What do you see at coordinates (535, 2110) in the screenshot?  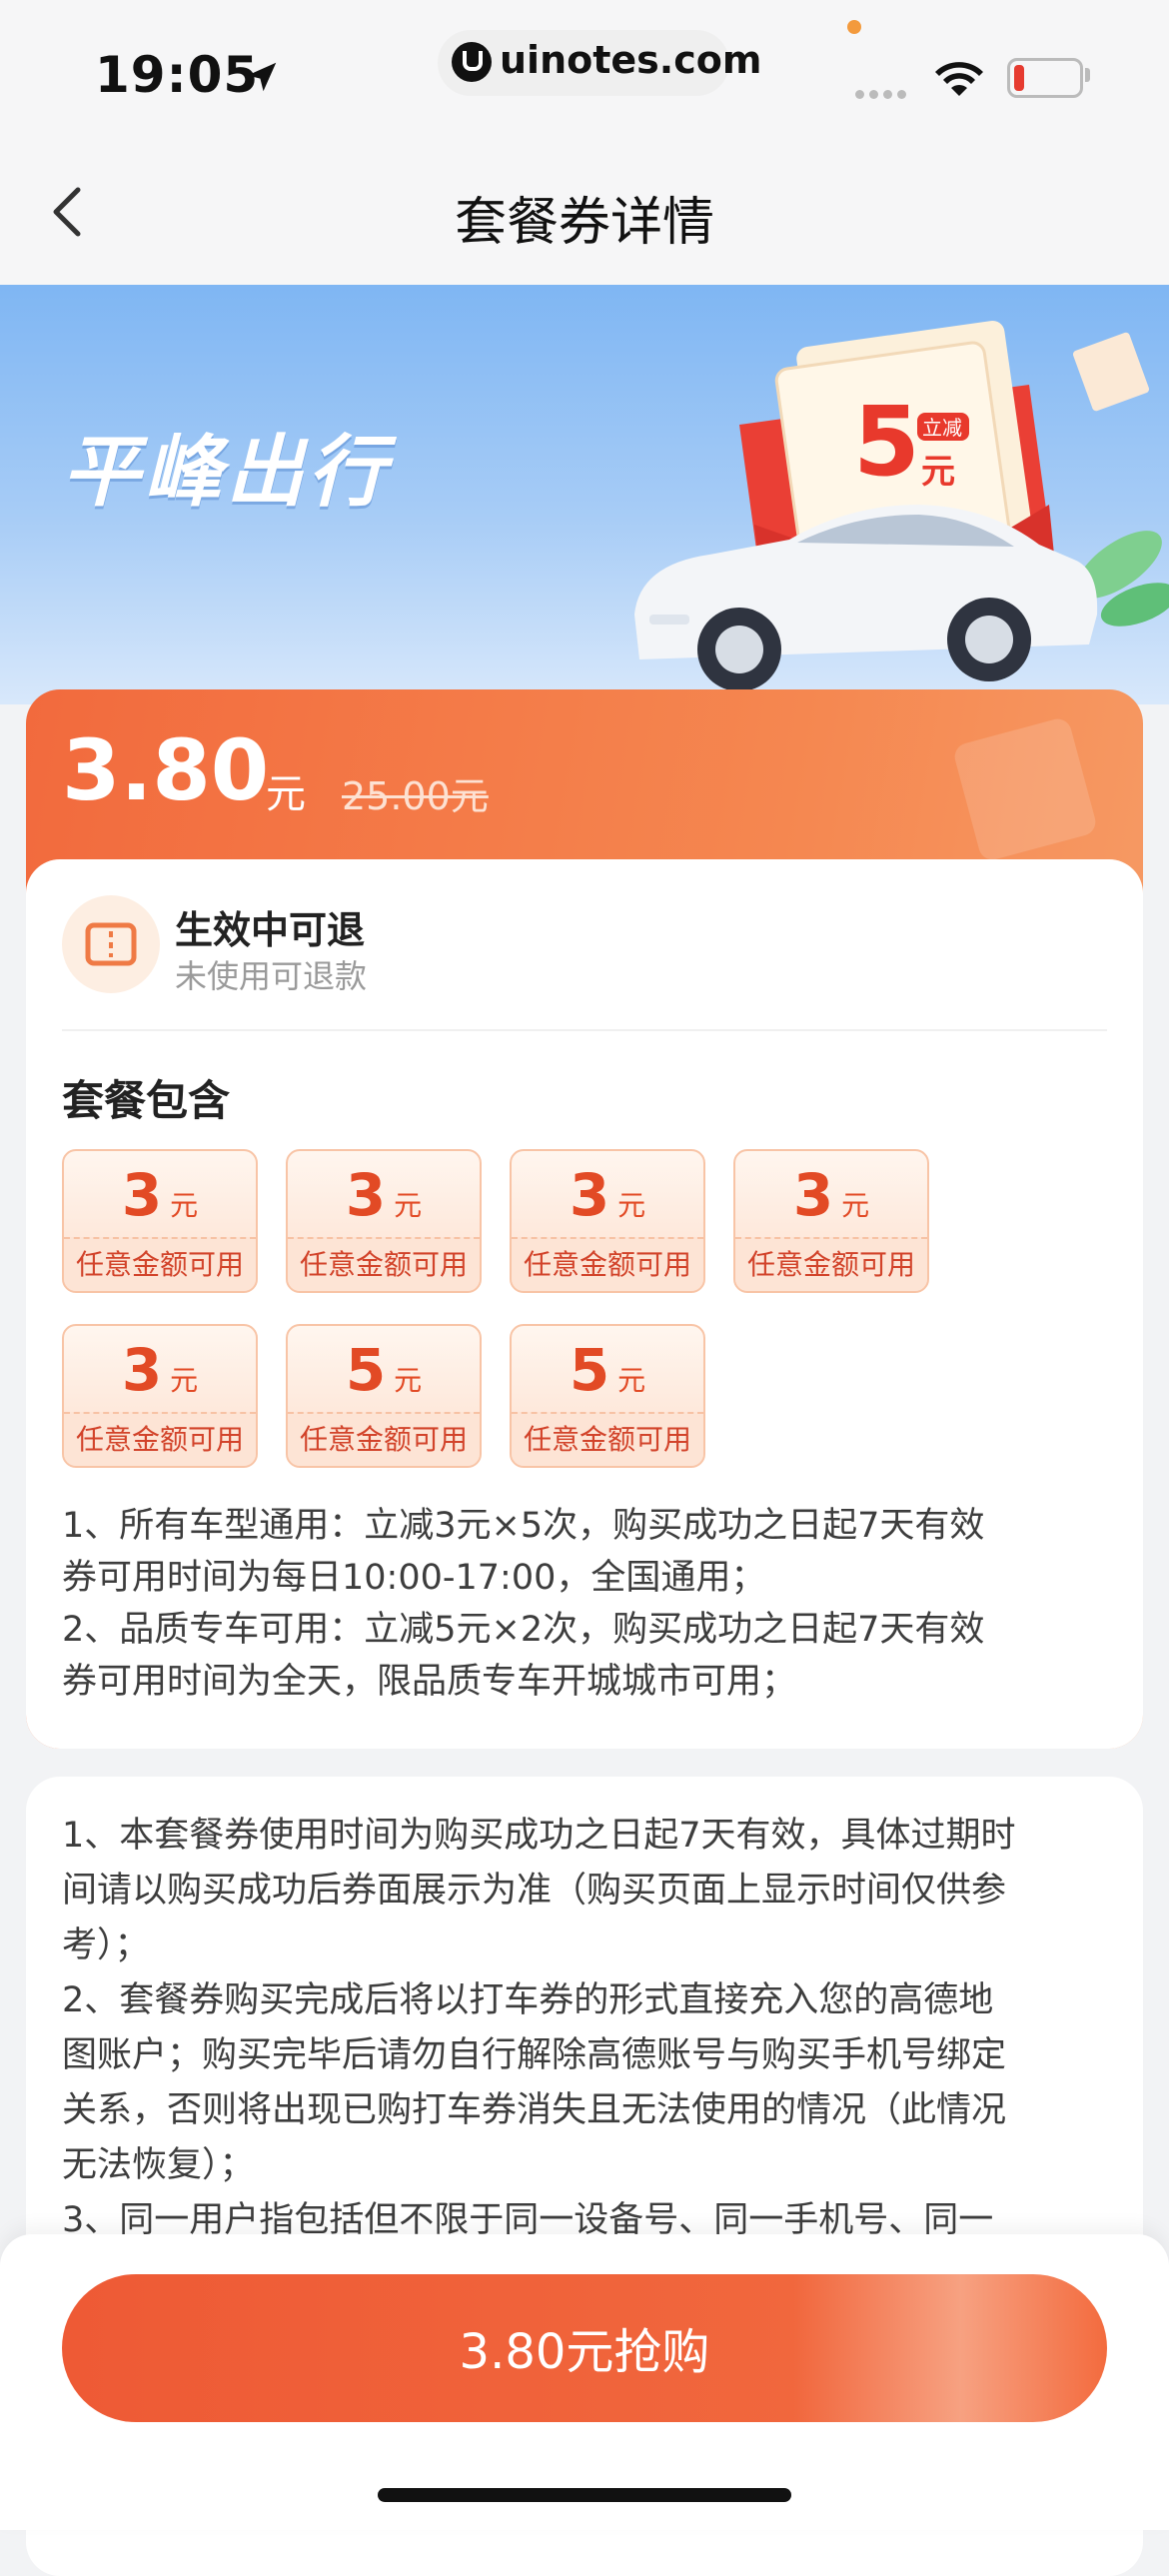 I see `usage-note-line: 关系，否则将出现已购打车券消失且无法使用的情况（此情况` at bounding box center [535, 2110].